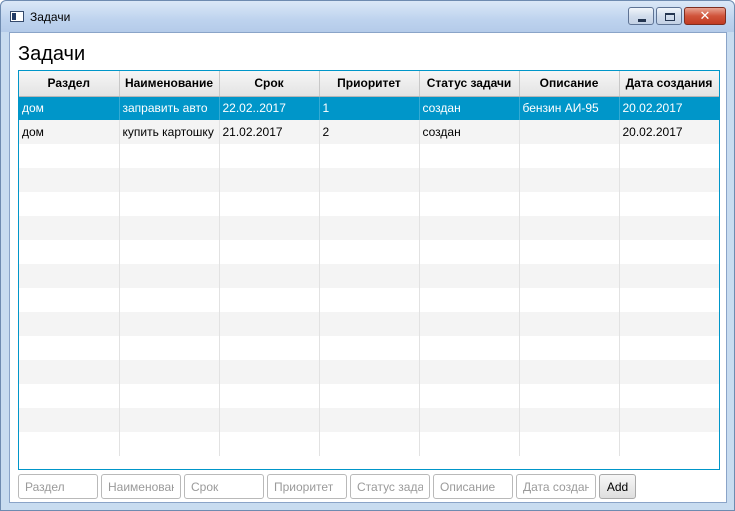 This screenshot has width=735, height=511. What do you see at coordinates (52, 54) in the screenshot?
I see `page-title: Задачи` at bounding box center [52, 54].